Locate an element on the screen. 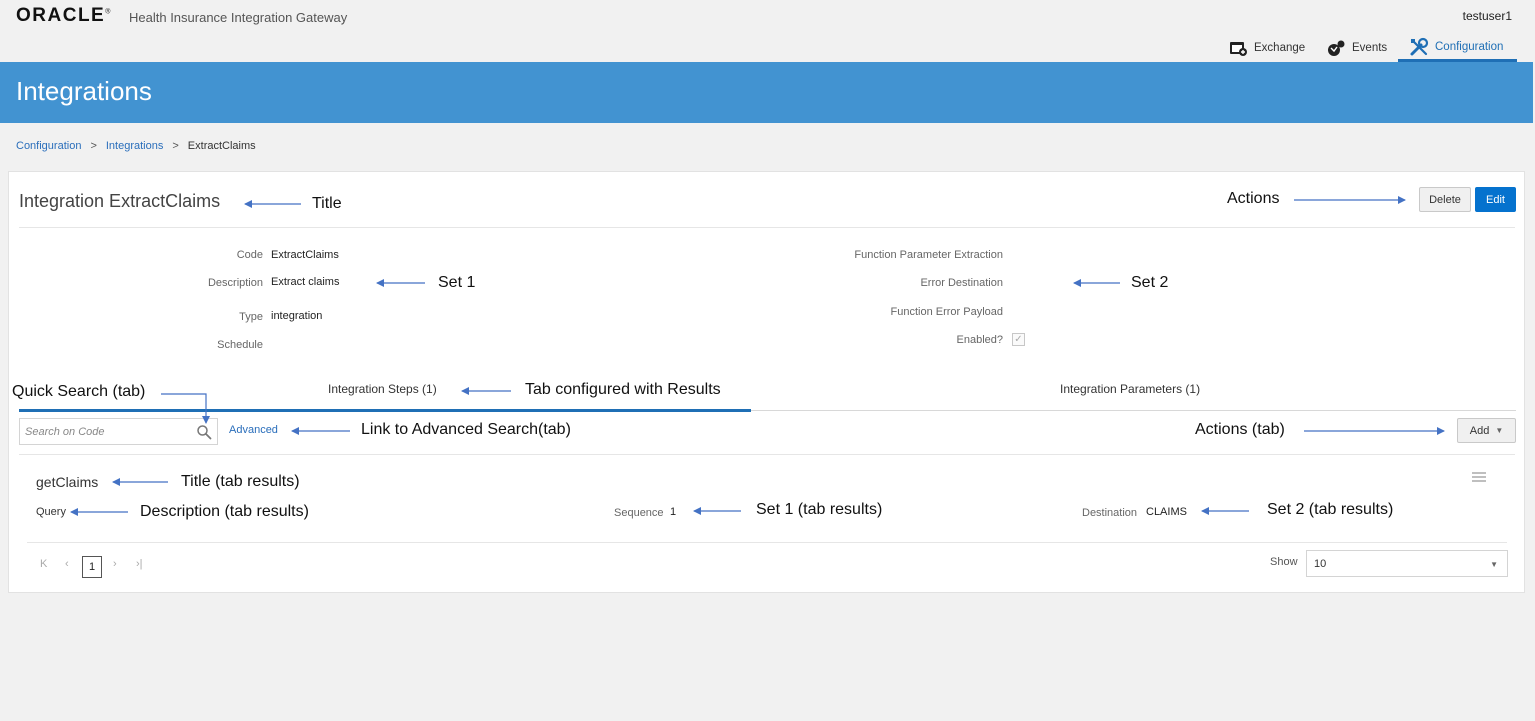 This screenshot has height=721, width=1535. annotation-advanced-link: Link to Advanced Search(tab) is located at coordinates (466, 429).